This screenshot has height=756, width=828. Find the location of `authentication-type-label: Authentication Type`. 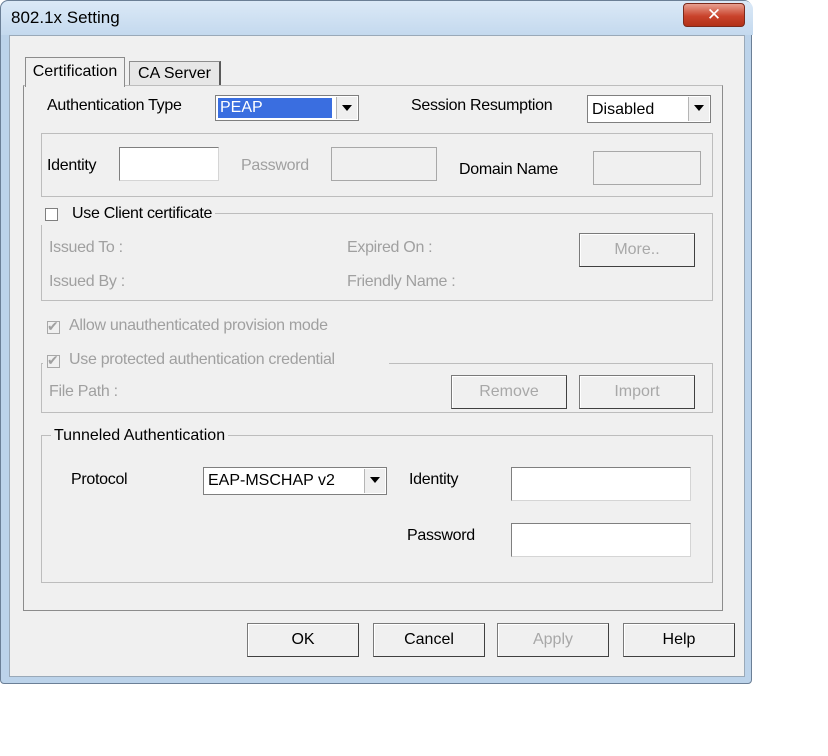

authentication-type-label: Authentication Type is located at coordinates (114, 105).